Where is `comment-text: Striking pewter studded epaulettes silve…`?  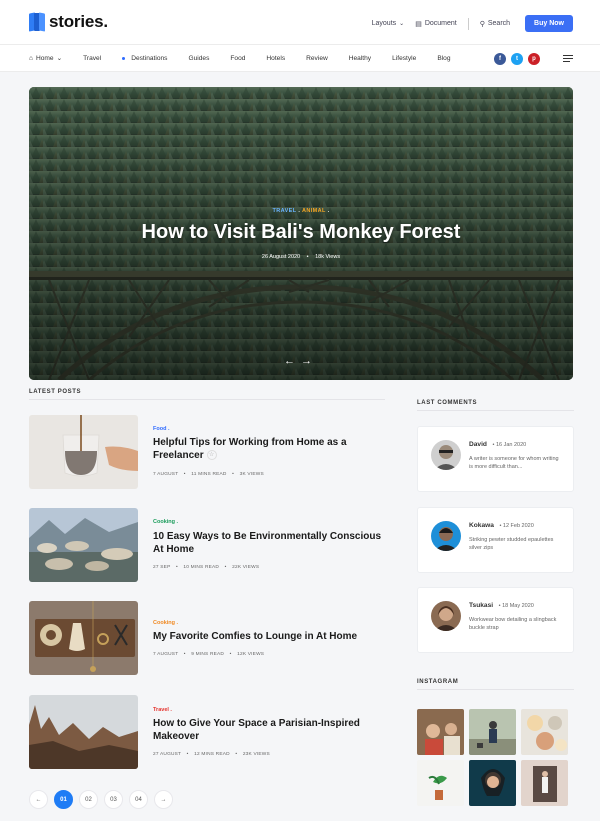 comment-text: Striking pewter studded epaulettes silve… is located at coordinates (516, 544).